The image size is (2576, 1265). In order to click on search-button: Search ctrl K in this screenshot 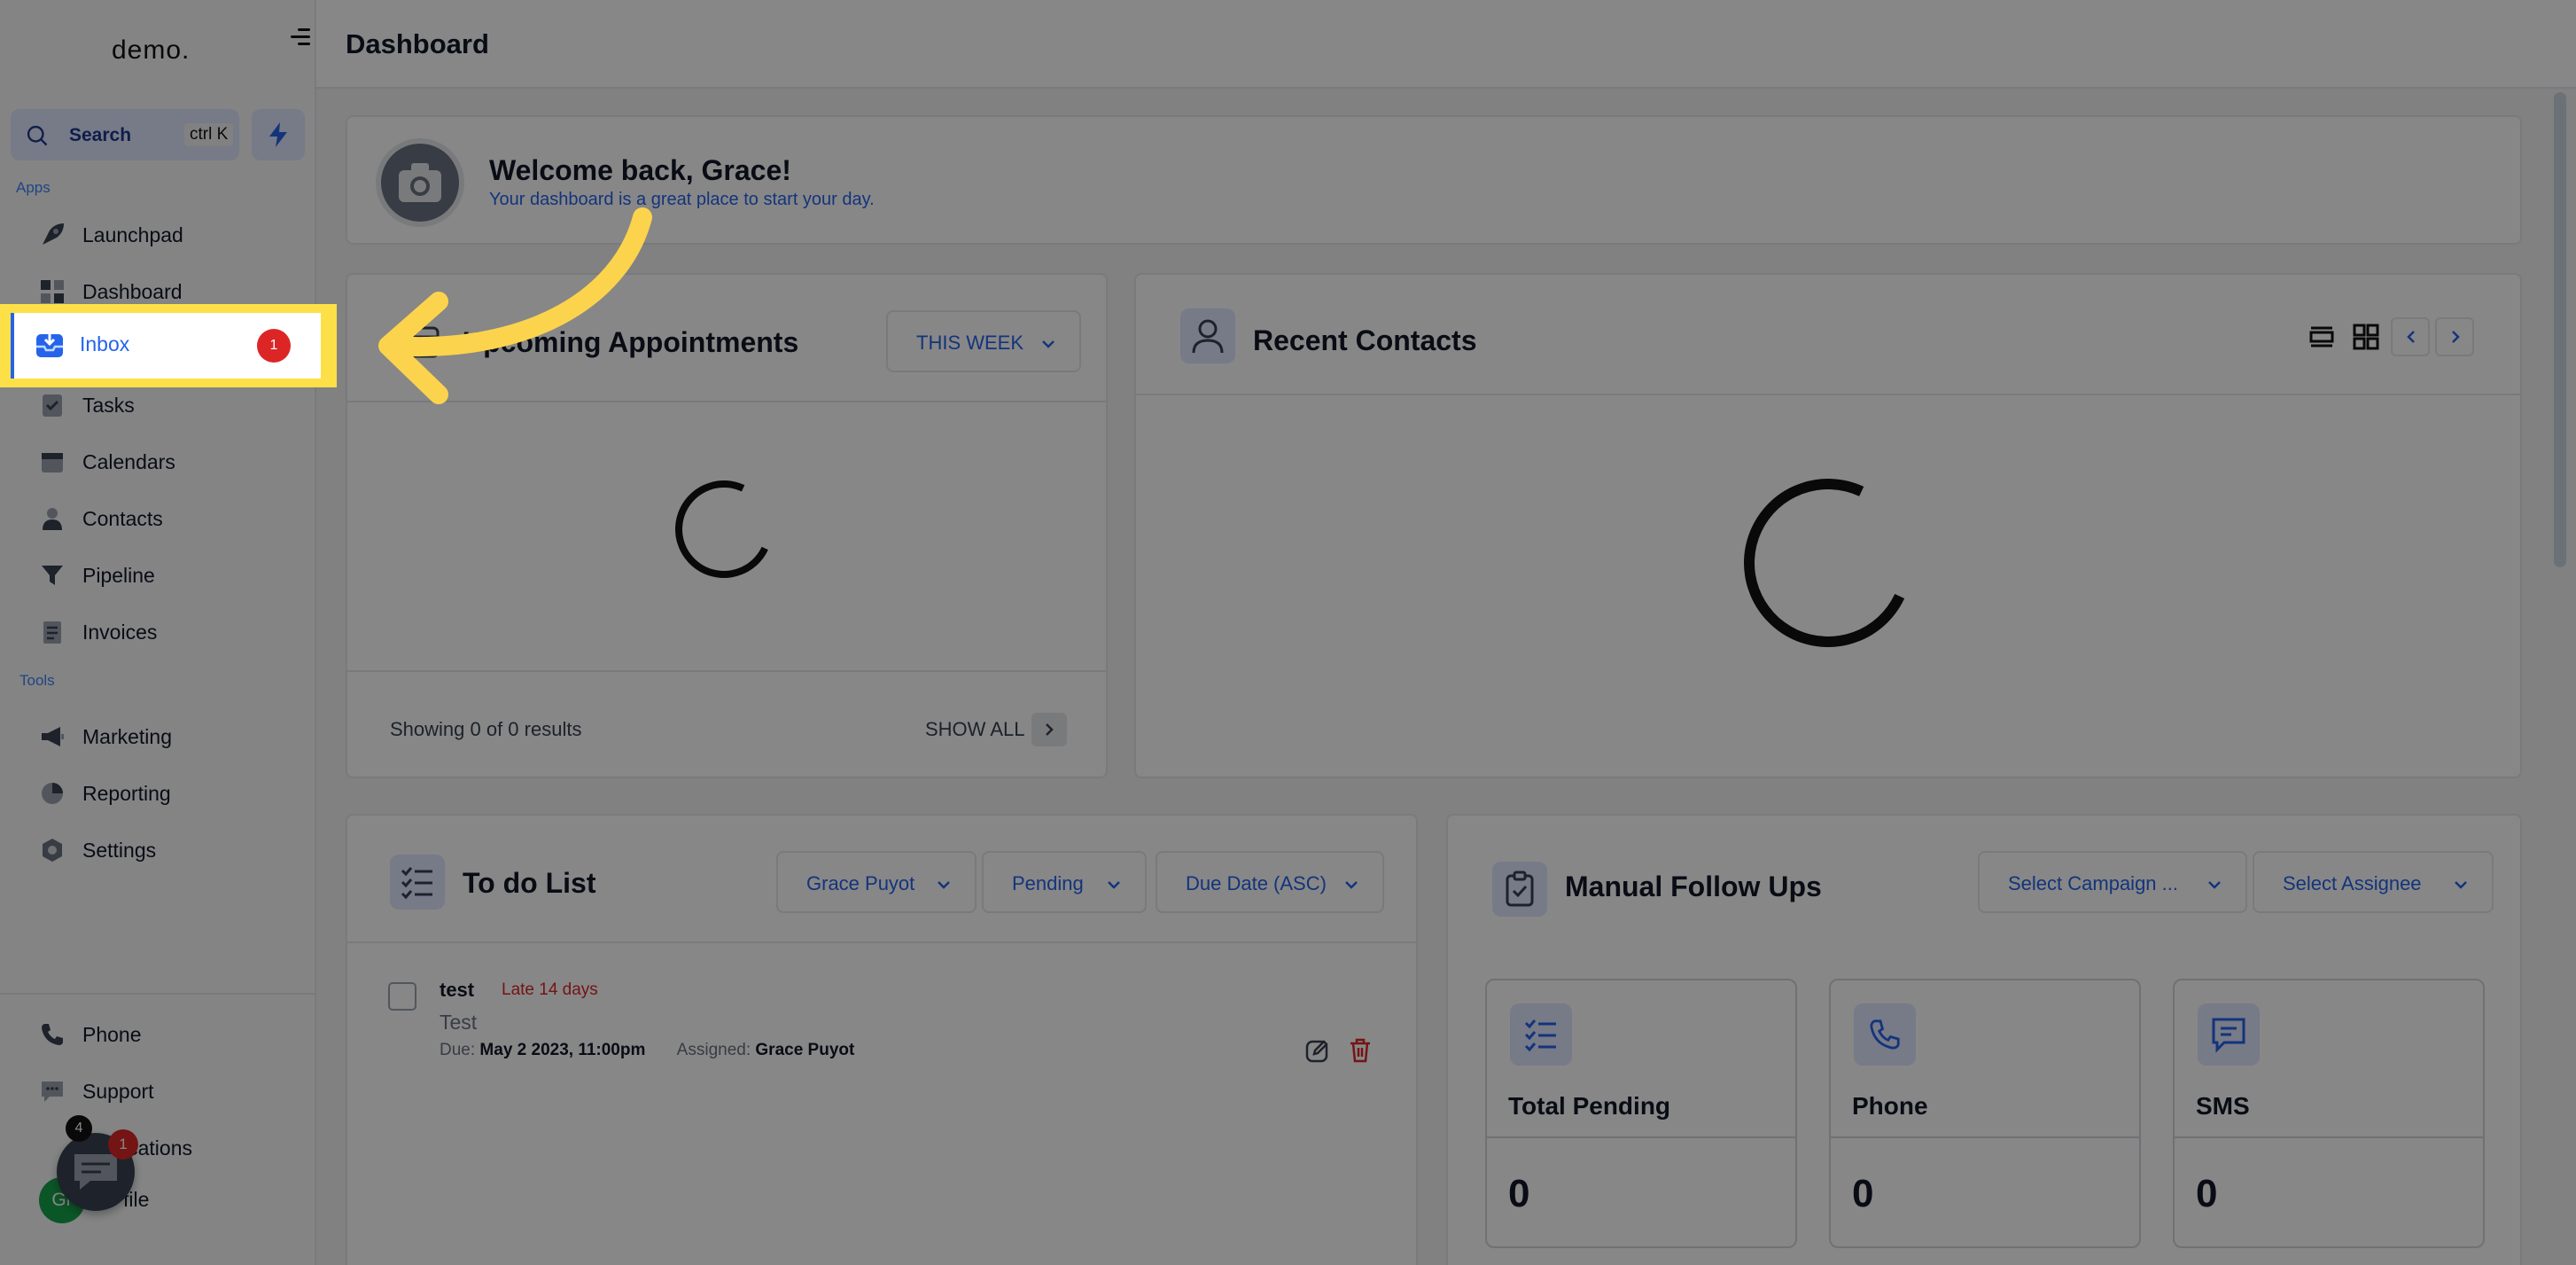, I will do `click(125, 134)`.